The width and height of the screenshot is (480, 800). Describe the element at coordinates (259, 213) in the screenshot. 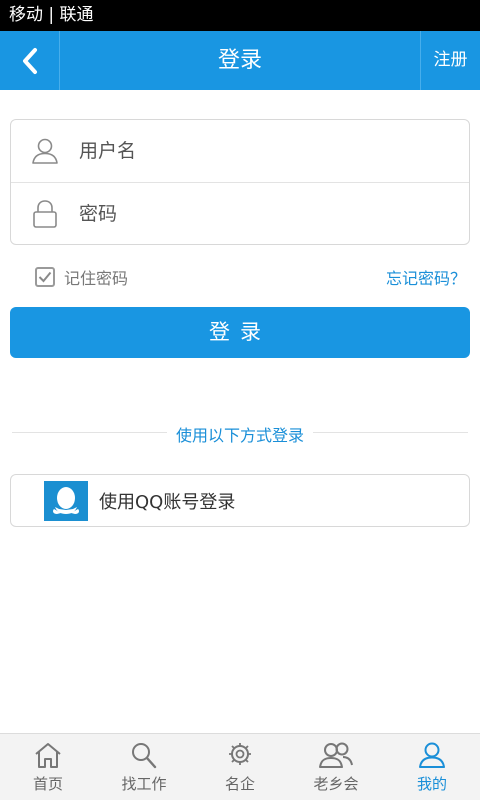

I see `password-input` at that location.